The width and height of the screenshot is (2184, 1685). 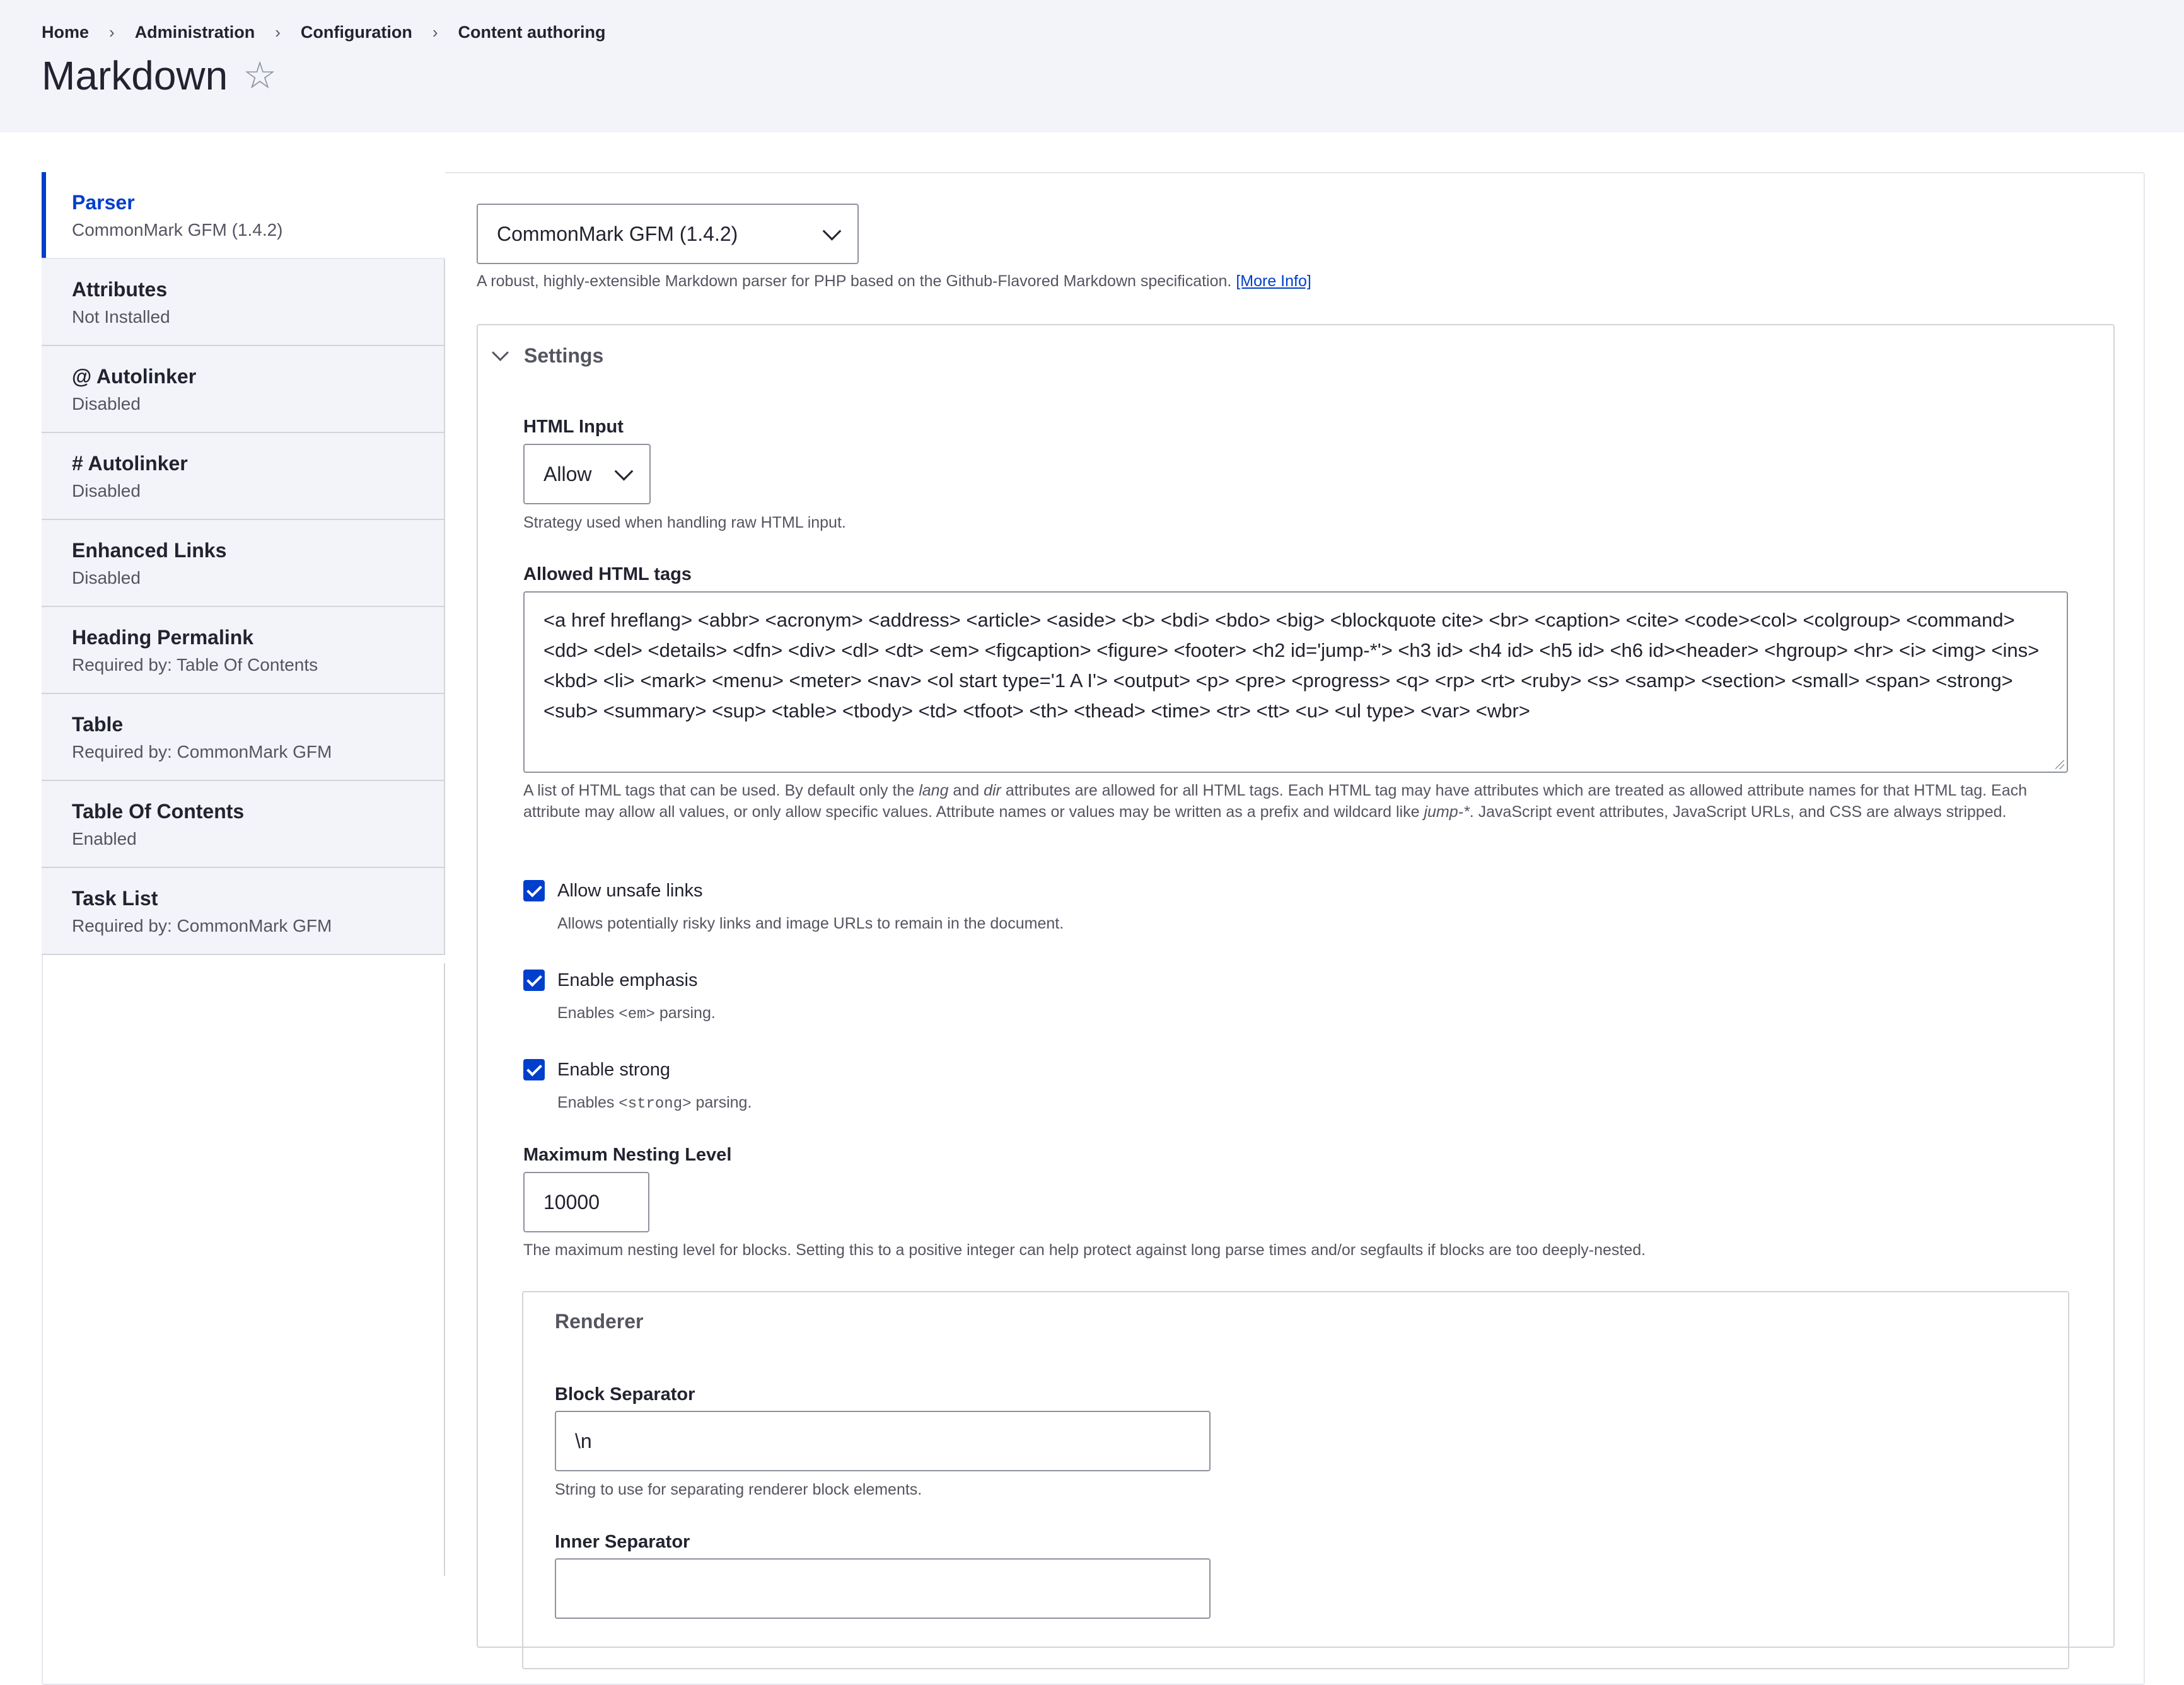 I want to click on tab-title: # Autolinker, so click(x=130, y=463).